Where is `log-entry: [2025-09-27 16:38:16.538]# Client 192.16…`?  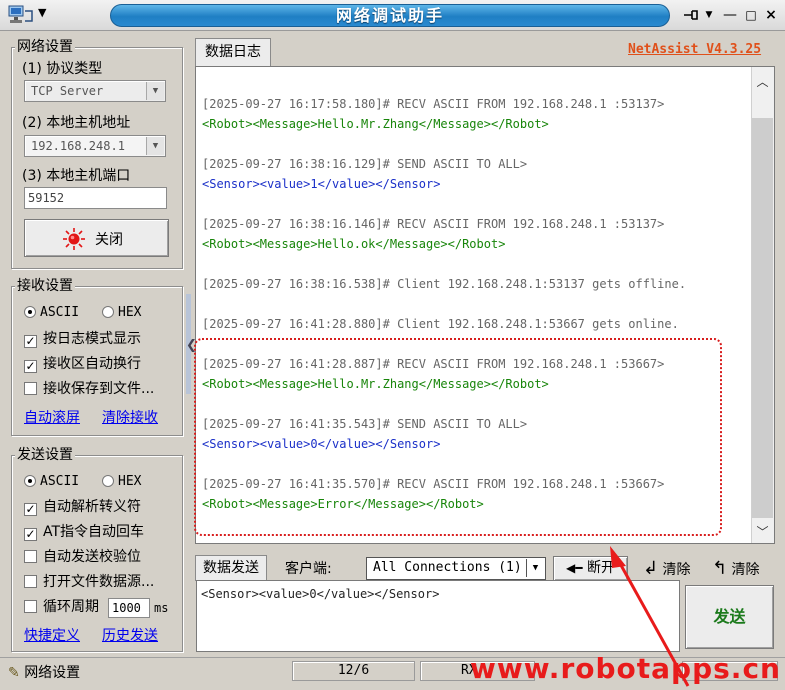 log-entry: [2025-09-27 16:38:16.538]# Client 192.16… is located at coordinates (474, 284).